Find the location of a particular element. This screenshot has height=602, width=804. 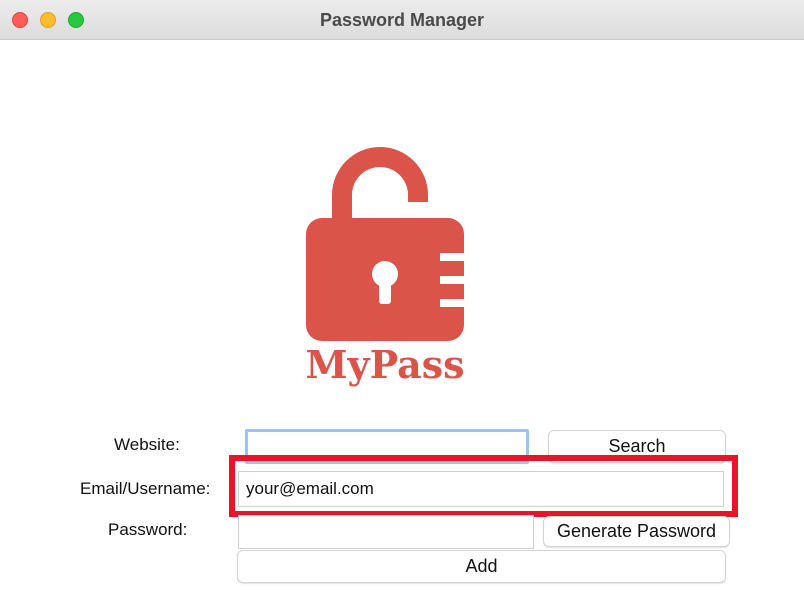

logo-text: MyPass is located at coordinates (384, 364).